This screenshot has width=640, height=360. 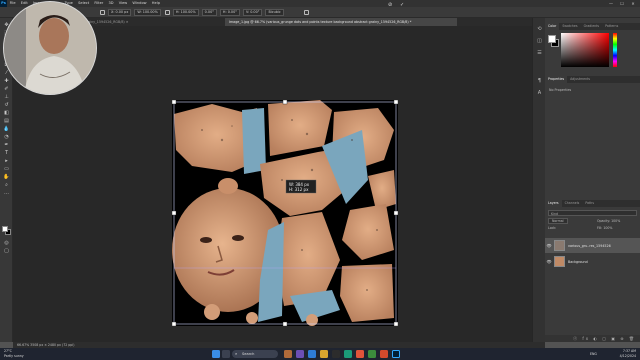 I want to click on minimize-button: —, so click(x=611, y=3).